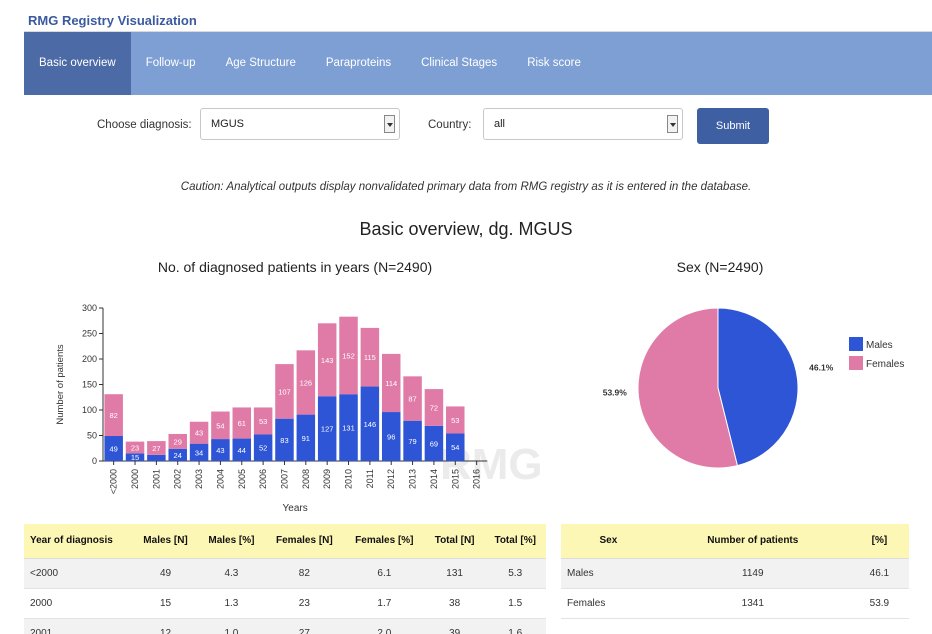  I want to click on col-females-pct: Females [%], so click(384, 541).